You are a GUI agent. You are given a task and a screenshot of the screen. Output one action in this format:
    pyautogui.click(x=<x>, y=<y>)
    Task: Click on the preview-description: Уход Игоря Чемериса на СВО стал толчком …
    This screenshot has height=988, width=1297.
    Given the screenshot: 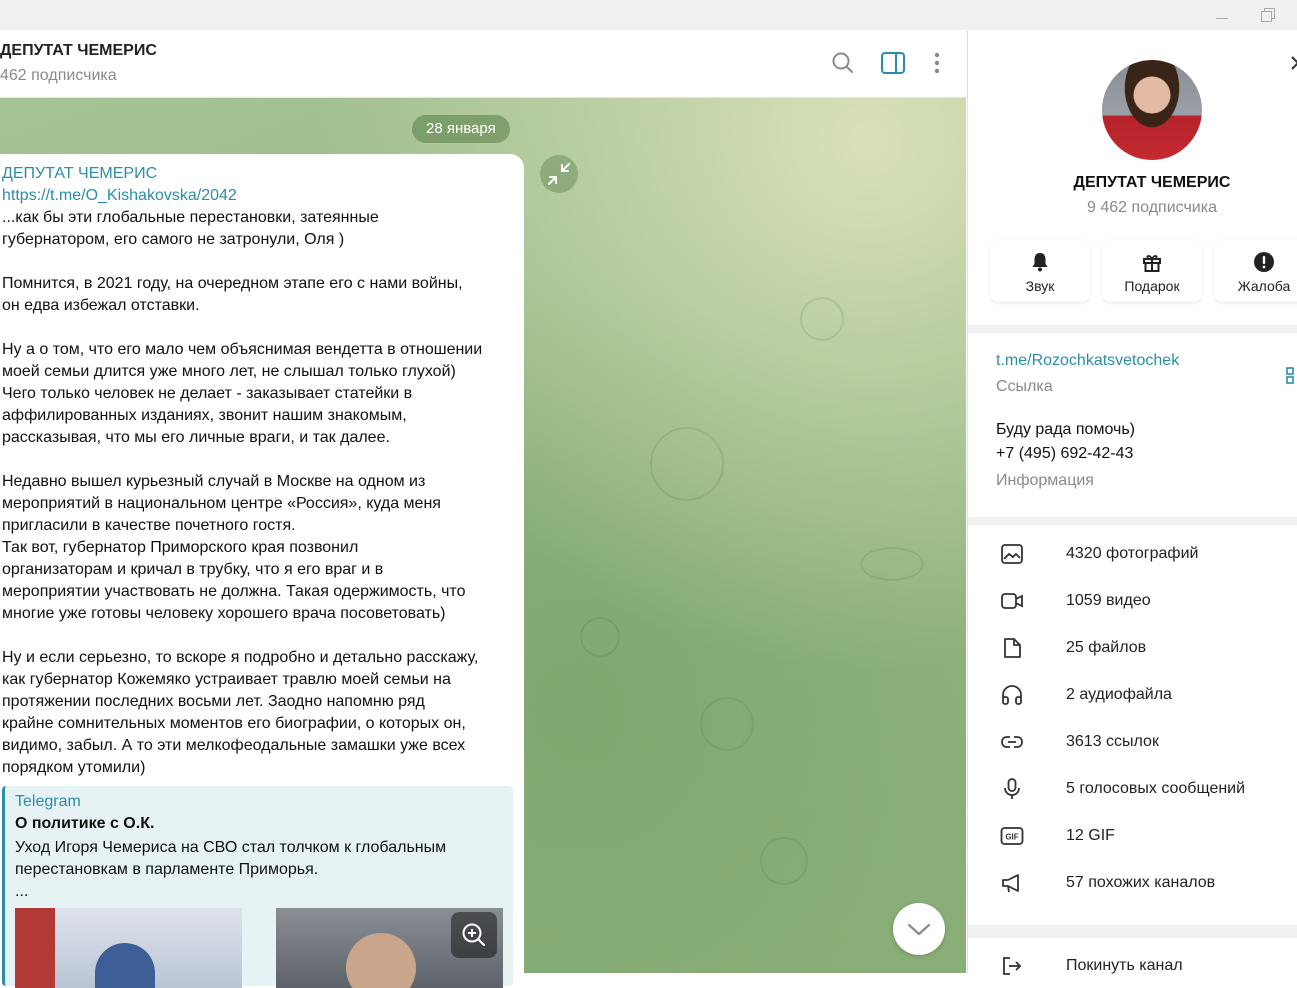 What is the action you would take?
    pyautogui.click(x=260, y=870)
    